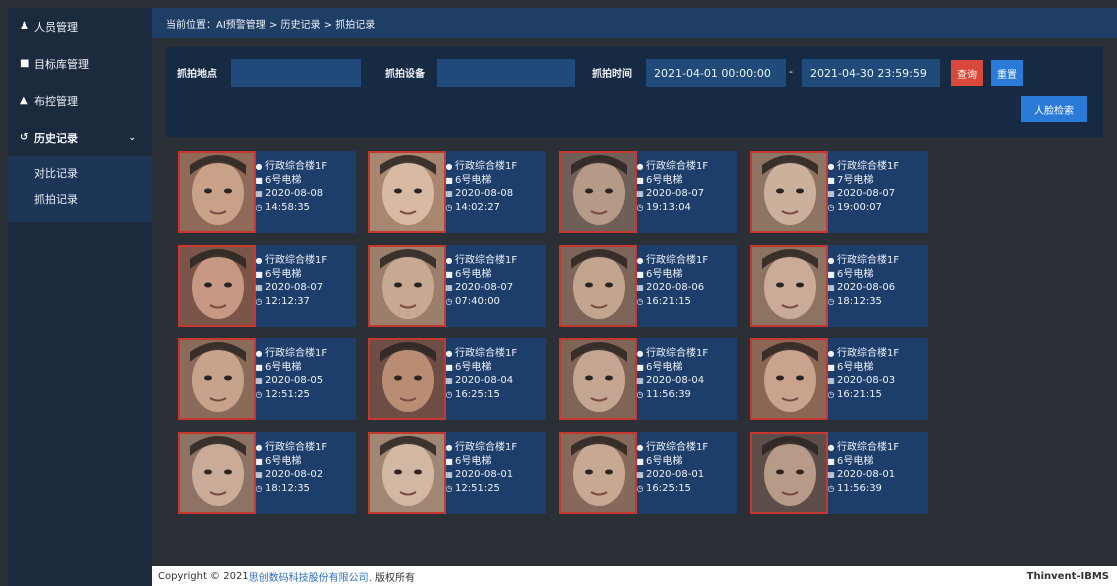 The image size is (1117, 586). Describe the element at coordinates (839, 192) in the screenshot. I see `capture-record-card: ● 行政综合楼1F ■ 7号电梯 ▦ 2020-08-07 ◷ 19:00:07` at that location.